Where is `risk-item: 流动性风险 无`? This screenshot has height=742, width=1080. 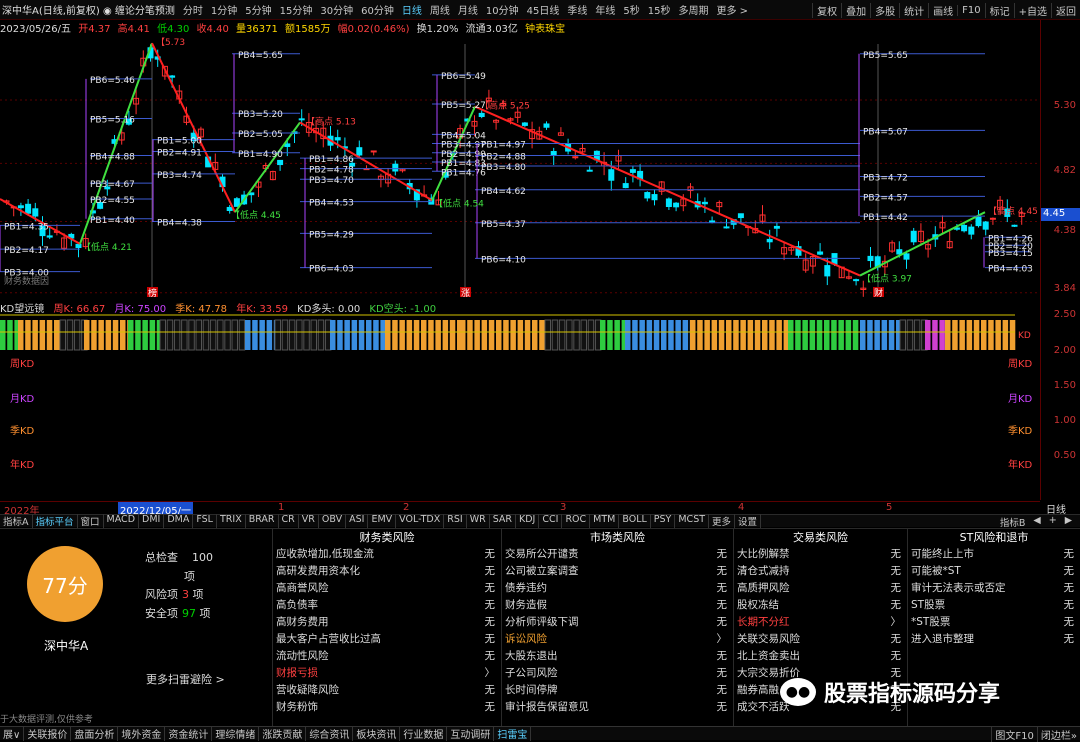
risk-item: 流动性风险 无 is located at coordinates (387, 656).